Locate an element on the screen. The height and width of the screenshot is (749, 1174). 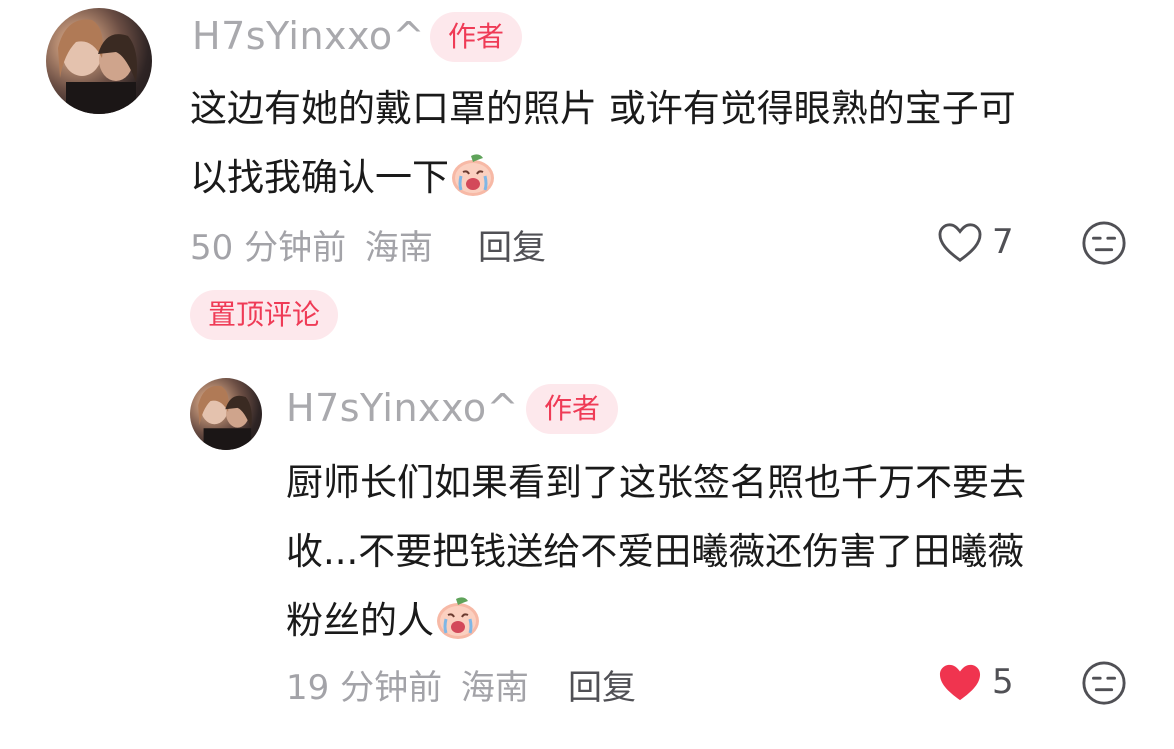
comment-text: 这边有她的戴口罩的照片 或许有觉得眼熟的宝子可 以找我确认一下 is located at coordinates (603, 143).